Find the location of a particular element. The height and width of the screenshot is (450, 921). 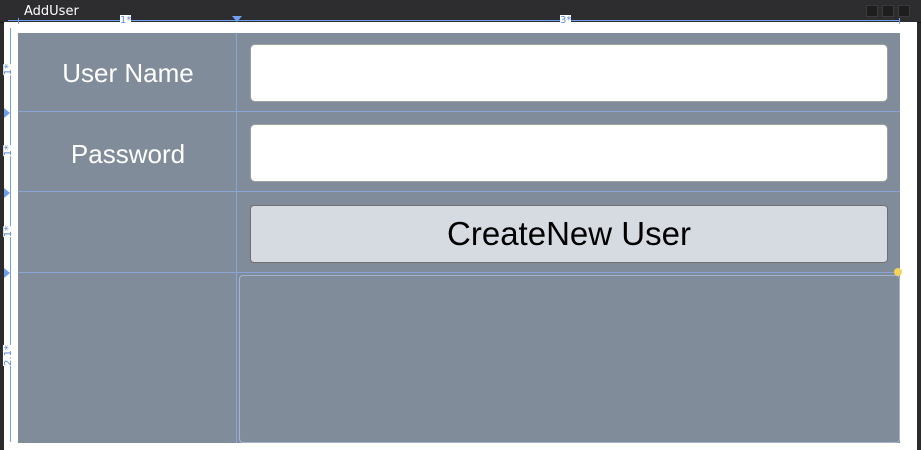

grid-column-line is located at coordinates (236, 238).